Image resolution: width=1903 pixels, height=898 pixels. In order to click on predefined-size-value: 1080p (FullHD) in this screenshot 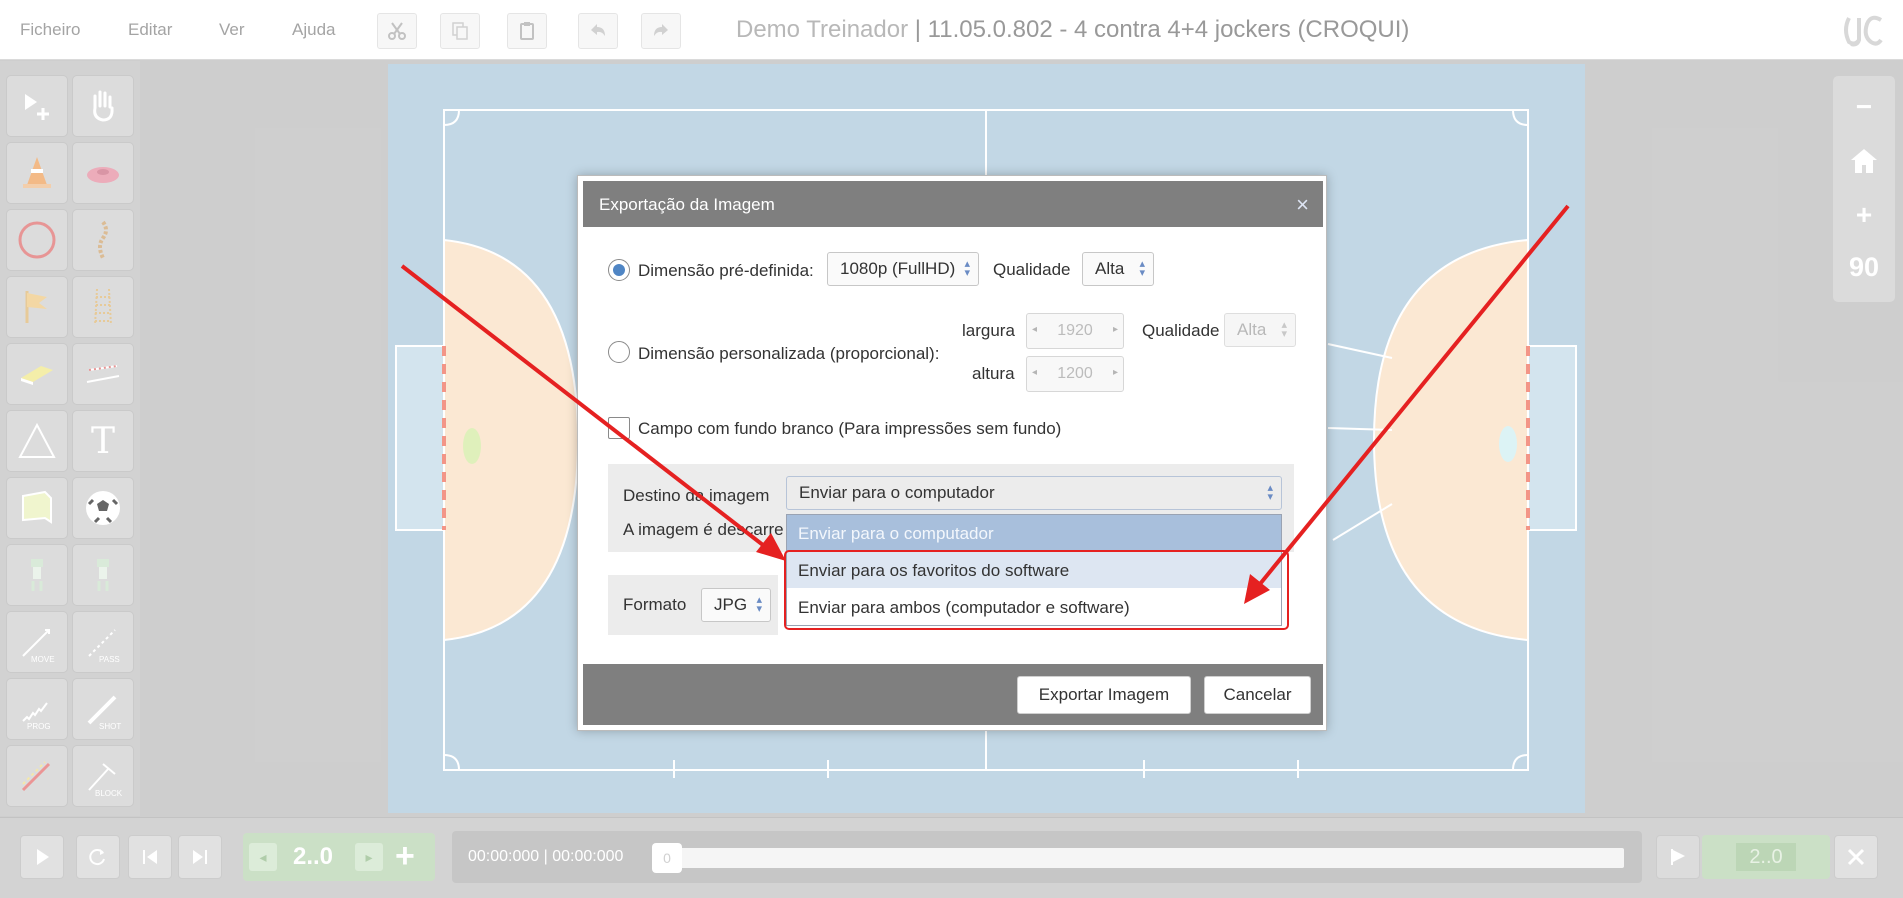, I will do `click(898, 268)`.